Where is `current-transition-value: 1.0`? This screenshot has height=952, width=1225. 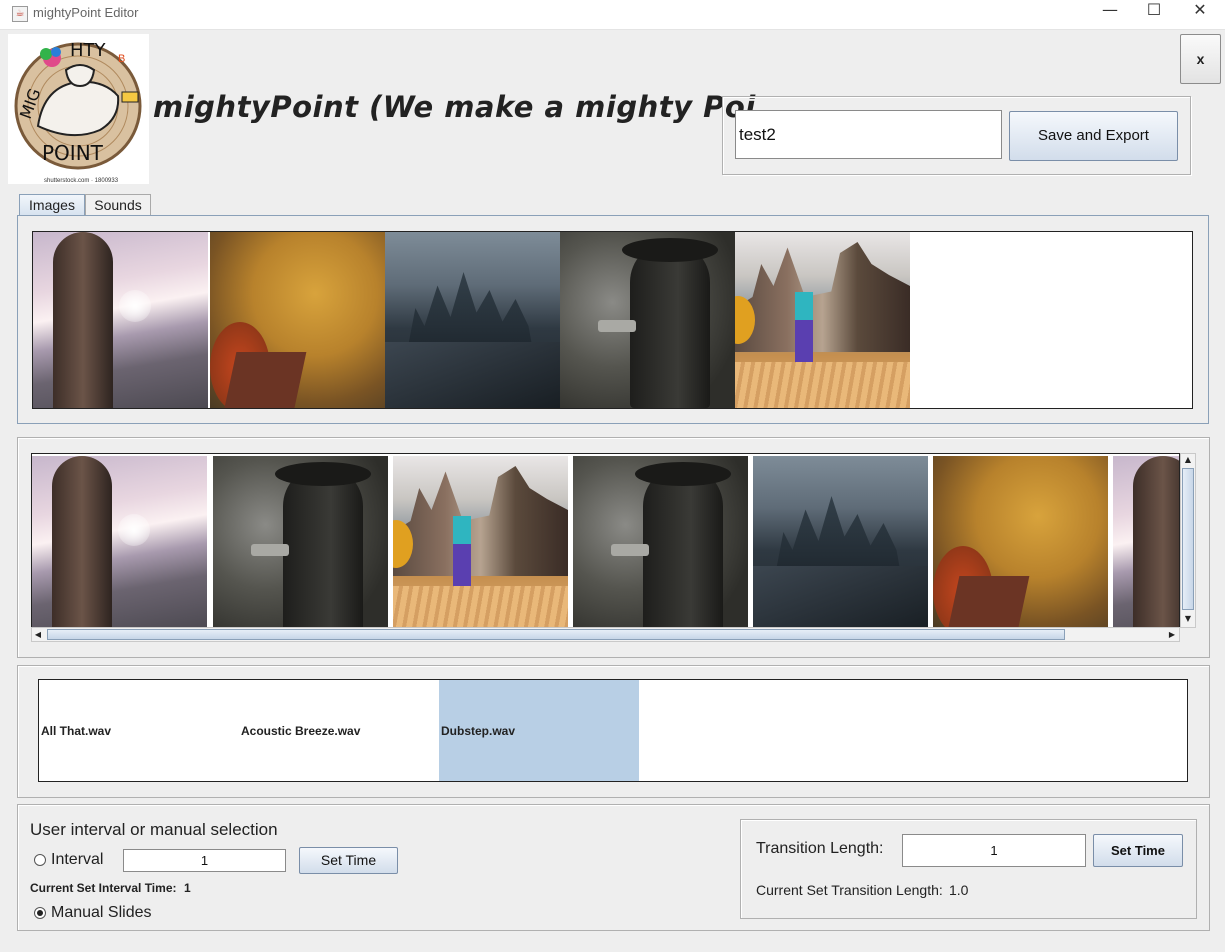 current-transition-value: 1.0 is located at coordinates (959, 890).